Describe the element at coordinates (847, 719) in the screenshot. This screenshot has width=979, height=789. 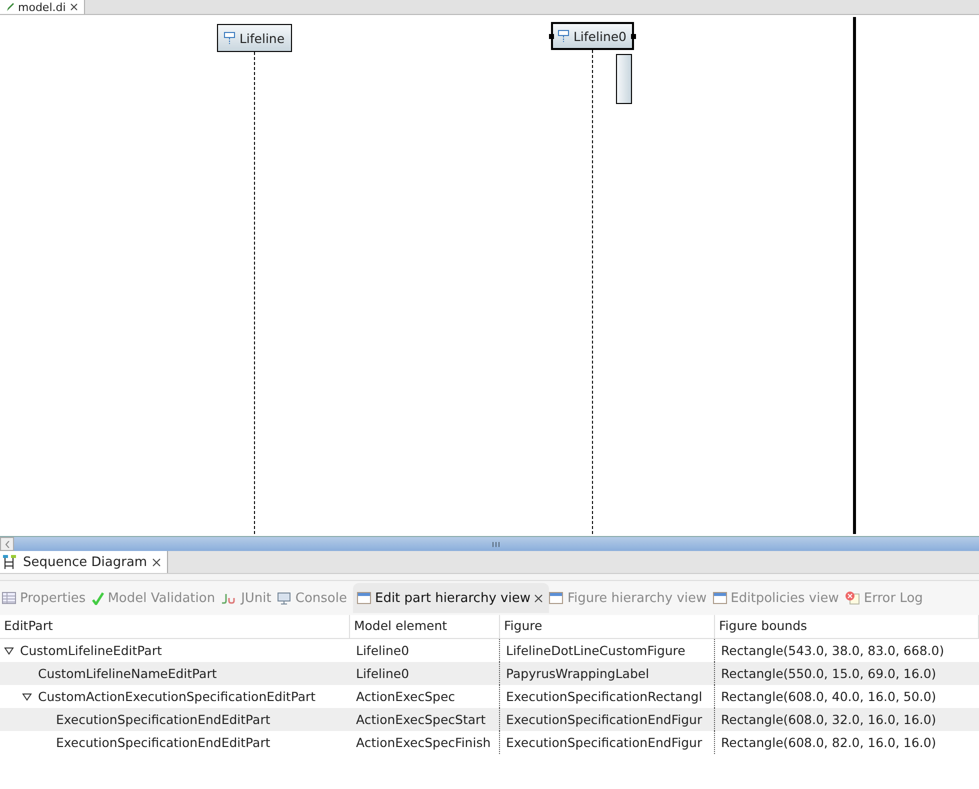
I see `table-cell: Rectangle(608.0, 32.0, 16.0, 16.0)` at that location.